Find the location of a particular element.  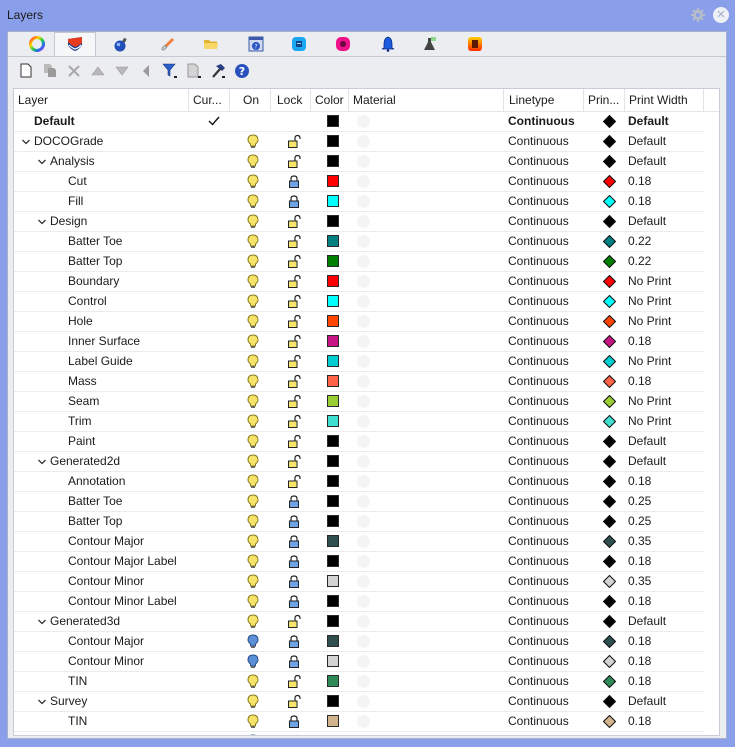

layer-row: Batter Toe Continuous 0.25 is located at coordinates (359, 502).